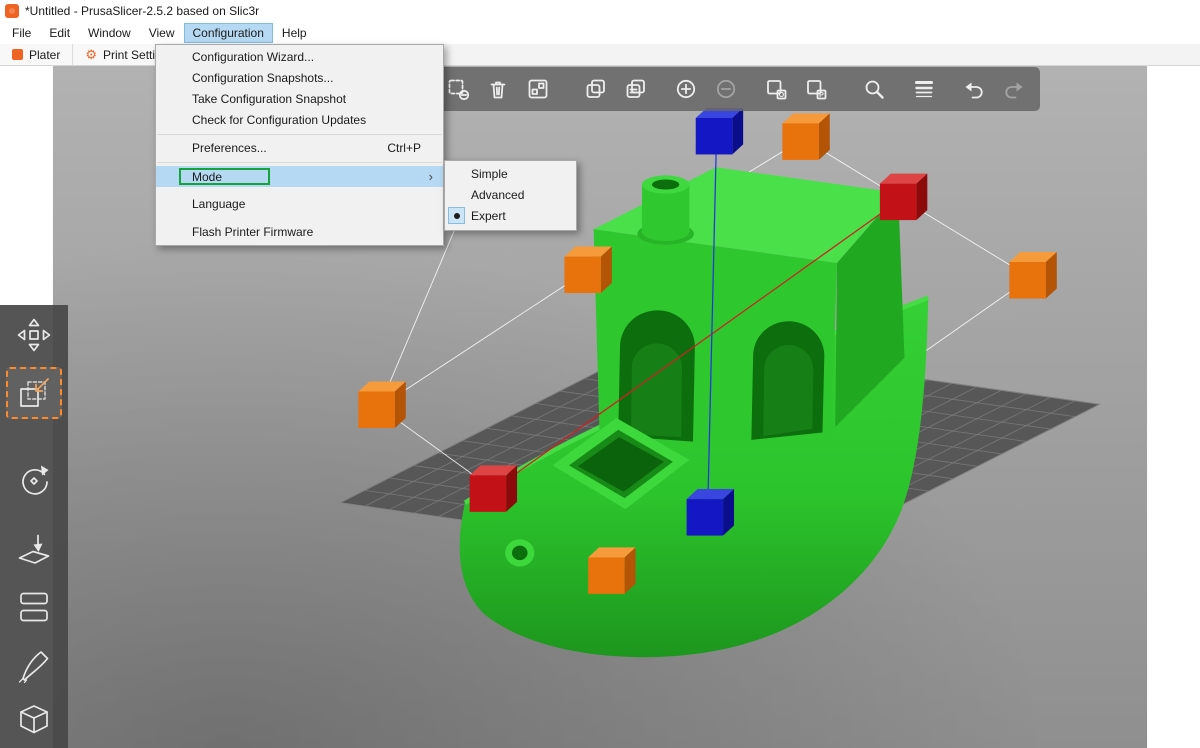 The width and height of the screenshot is (1200, 748). I want to click on undo-button, so click(974, 89).